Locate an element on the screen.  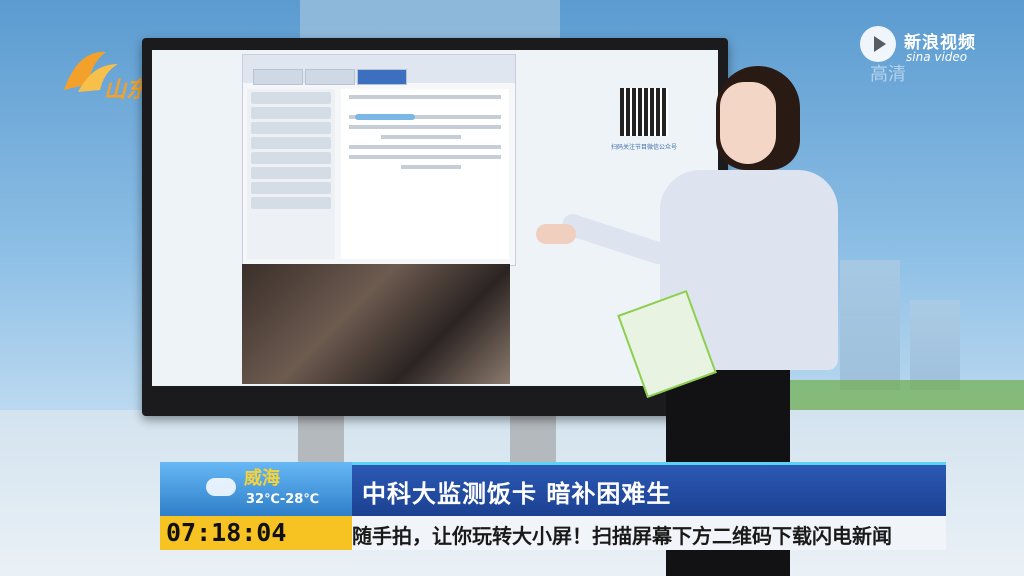
redacted-address is located at coordinates (385, 117).